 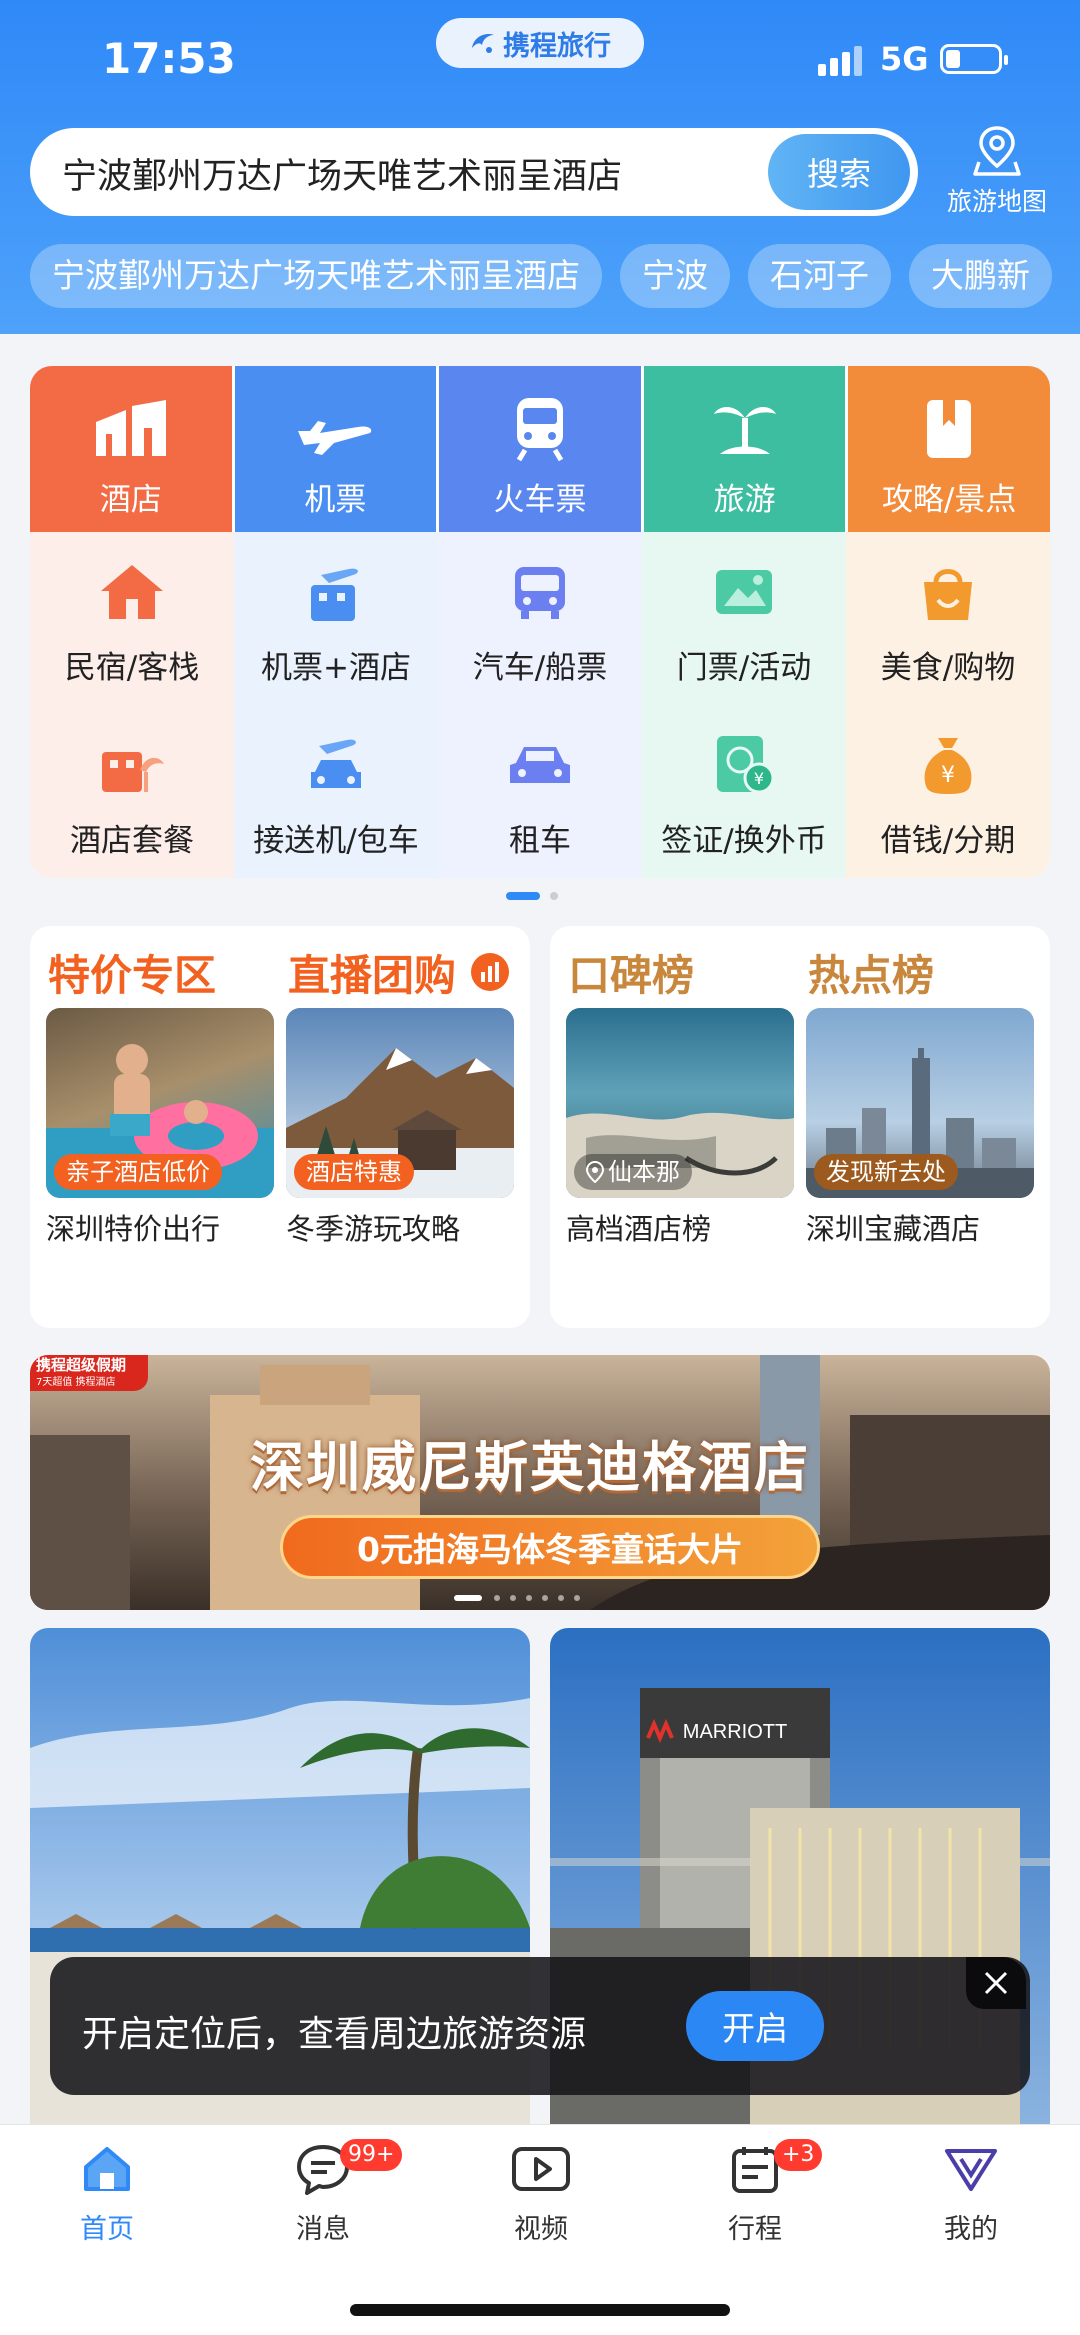 I want to click on deals-title: 特价专区, so click(x=132, y=972).